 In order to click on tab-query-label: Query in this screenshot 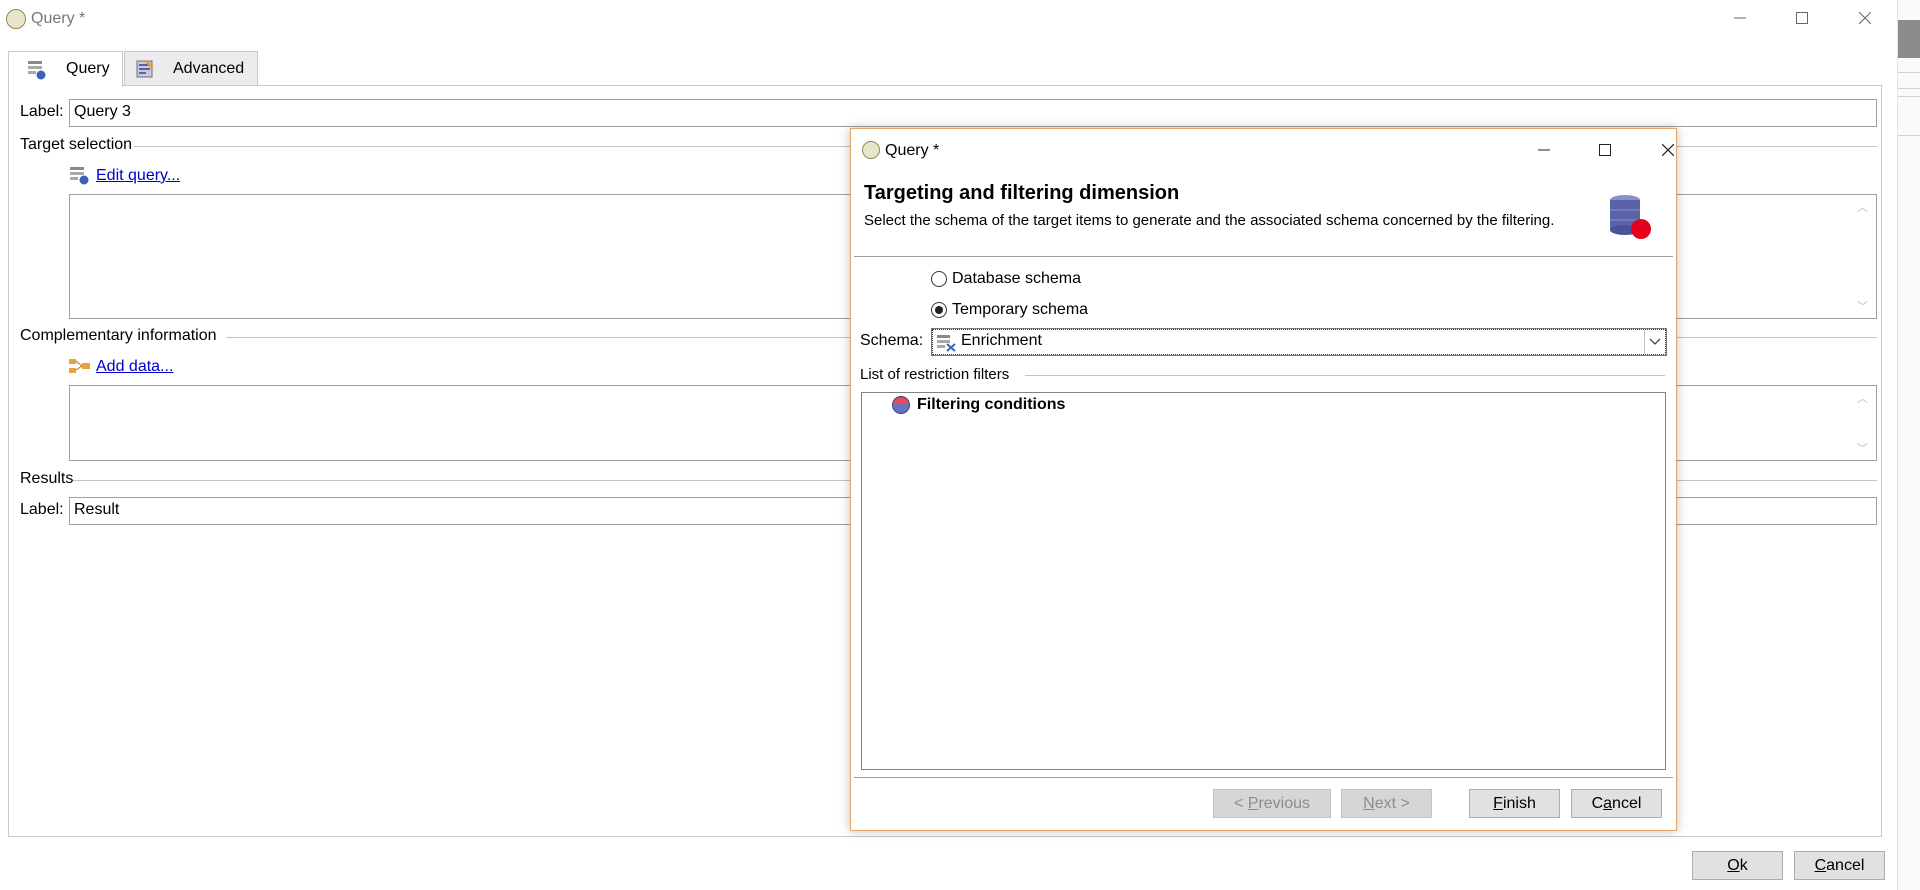, I will do `click(88, 68)`.